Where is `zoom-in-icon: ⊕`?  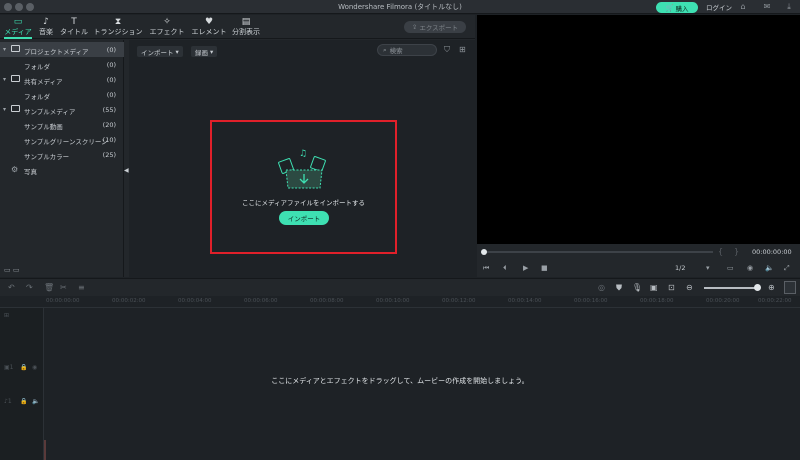 zoom-in-icon: ⊕ is located at coordinates (771, 287).